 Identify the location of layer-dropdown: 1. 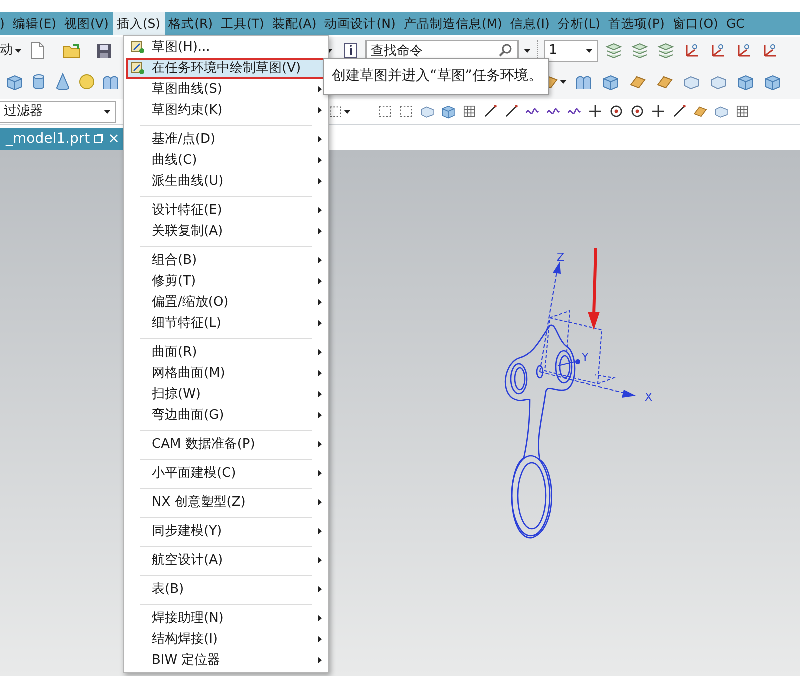
(571, 51).